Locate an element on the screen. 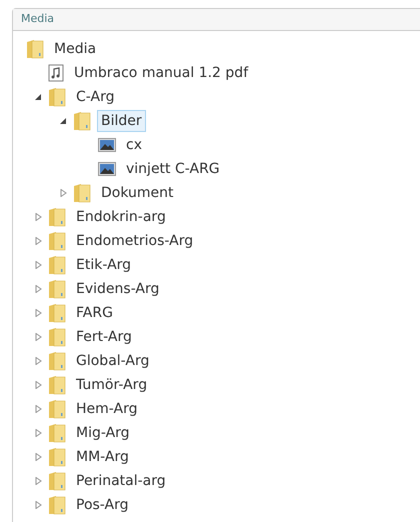  tree-item-label: Etik-Arg is located at coordinates (104, 265).